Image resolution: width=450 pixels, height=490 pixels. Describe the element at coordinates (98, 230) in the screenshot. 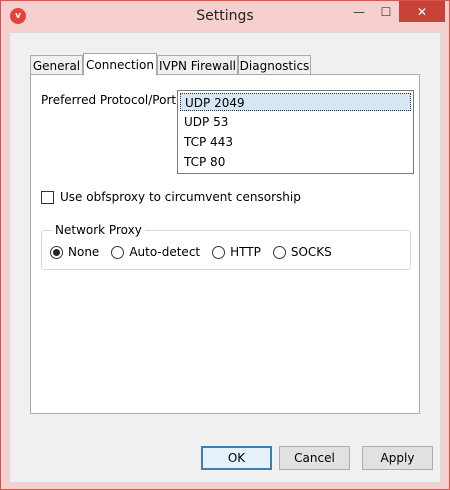

I see `network-proxy-legend: Network Proxy` at that location.